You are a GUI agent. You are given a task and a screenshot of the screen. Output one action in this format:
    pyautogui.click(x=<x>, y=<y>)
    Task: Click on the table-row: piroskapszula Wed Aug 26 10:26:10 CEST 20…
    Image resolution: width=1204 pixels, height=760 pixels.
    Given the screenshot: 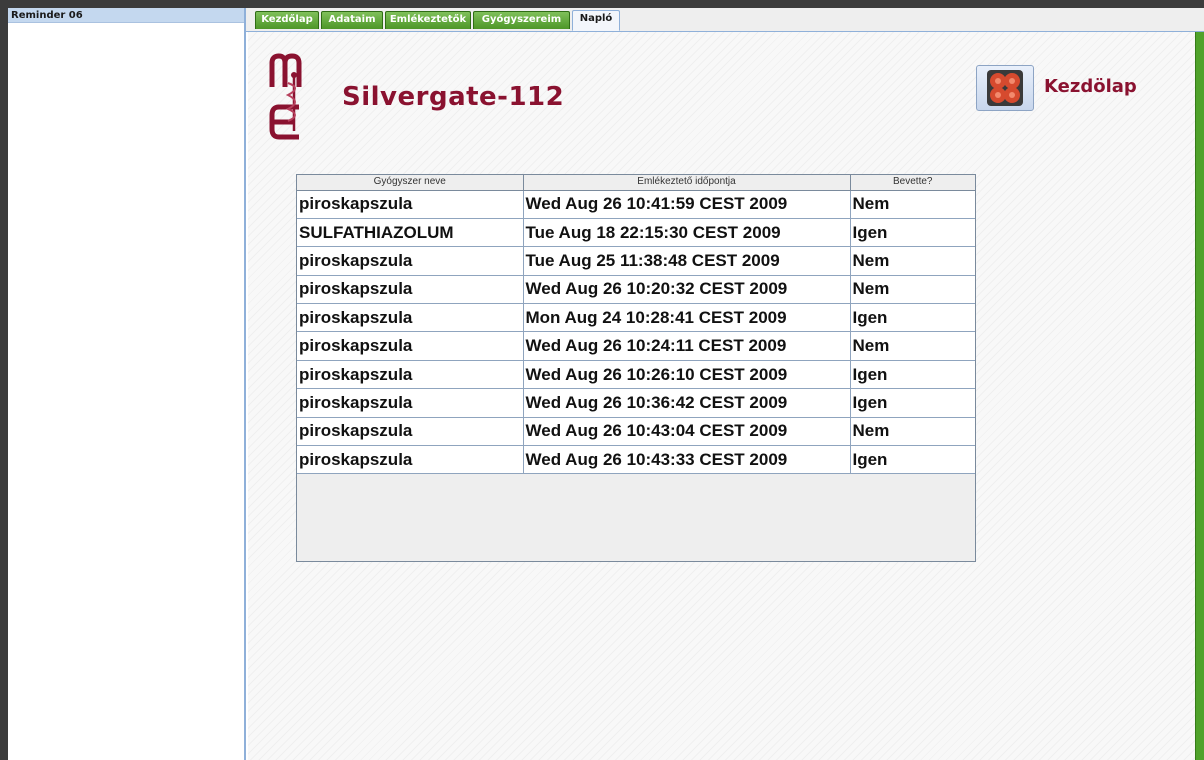 What is the action you would take?
    pyautogui.click(x=636, y=375)
    